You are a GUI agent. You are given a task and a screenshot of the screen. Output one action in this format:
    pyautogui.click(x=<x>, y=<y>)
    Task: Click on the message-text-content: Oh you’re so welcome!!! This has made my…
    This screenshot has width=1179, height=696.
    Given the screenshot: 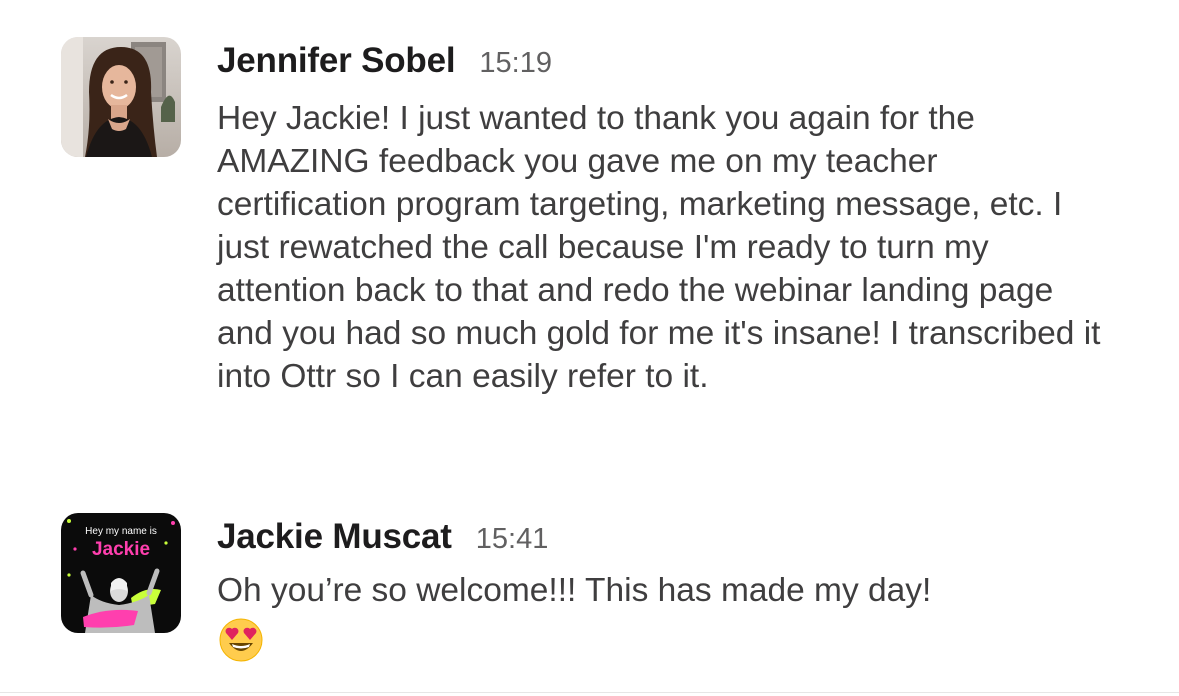 What is the action you would take?
    pyautogui.click(x=574, y=590)
    